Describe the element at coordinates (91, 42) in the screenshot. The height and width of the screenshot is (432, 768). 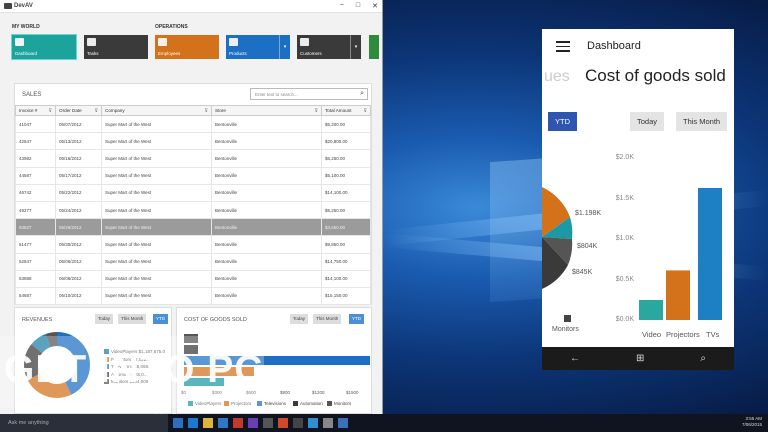
I see `tasks-icon` at that location.